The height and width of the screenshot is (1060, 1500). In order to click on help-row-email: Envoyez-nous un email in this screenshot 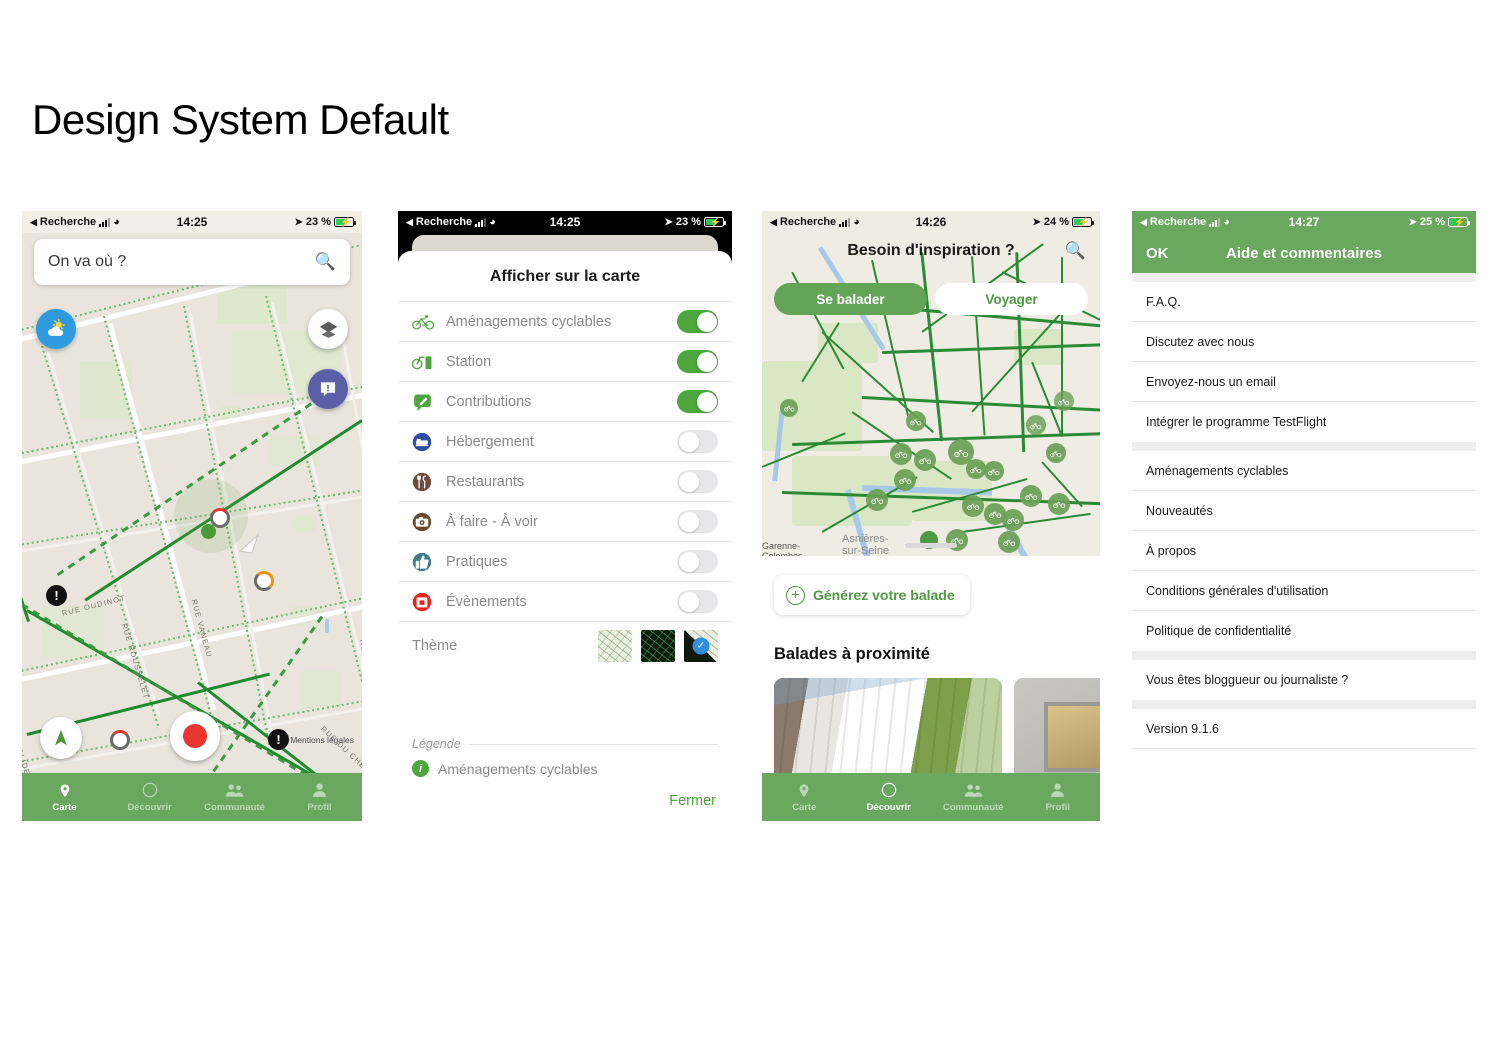, I will do `click(1304, 382)`.